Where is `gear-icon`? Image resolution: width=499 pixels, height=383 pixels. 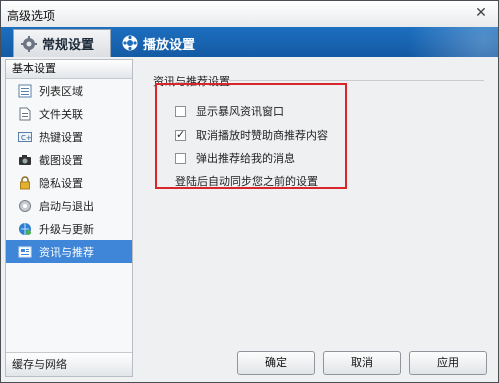
gear-icon is located at coordinates (29, 44).